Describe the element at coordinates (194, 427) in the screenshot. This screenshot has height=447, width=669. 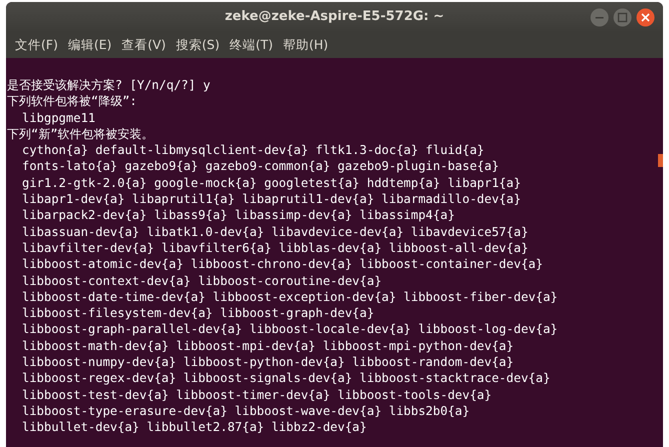
I see `terminal-line: libbullet-dev{a} libbullet2.87{a} libbz2-dev{a}` at that location.